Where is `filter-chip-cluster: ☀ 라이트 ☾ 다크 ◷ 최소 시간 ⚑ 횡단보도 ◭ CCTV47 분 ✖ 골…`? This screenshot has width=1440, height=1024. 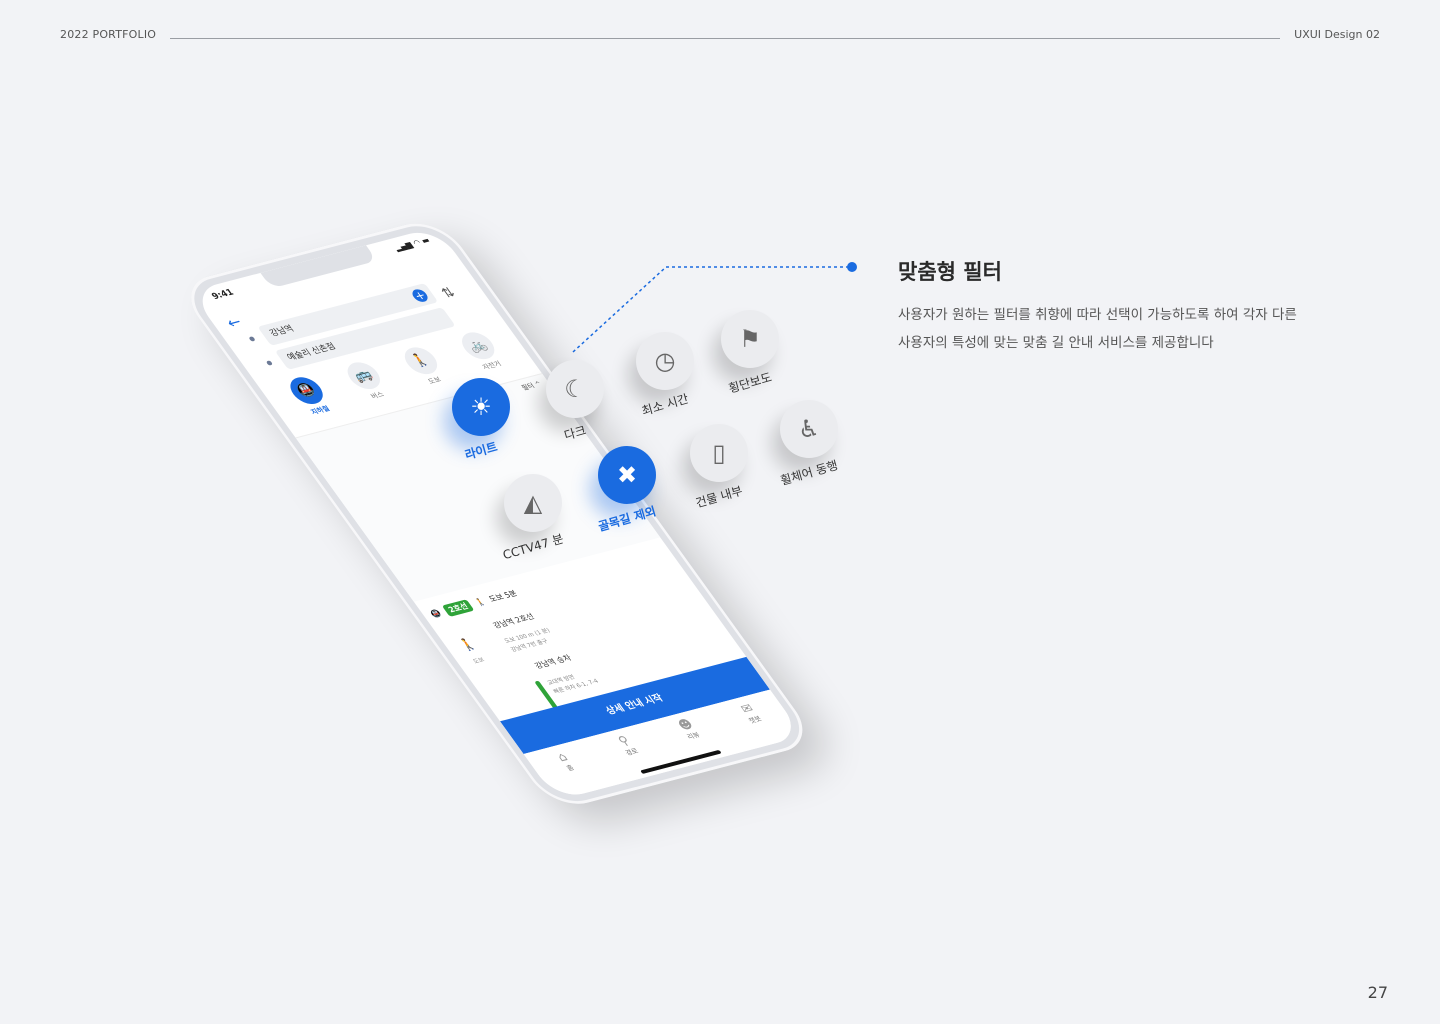 filter-chip-cluster: ☀ 라이트 ☾ 다크 ◷ 최소 시간 ⚑ 횡단보도 ◭ CCTV47 분 ✖ 골… is located at coordinates (655, 435).